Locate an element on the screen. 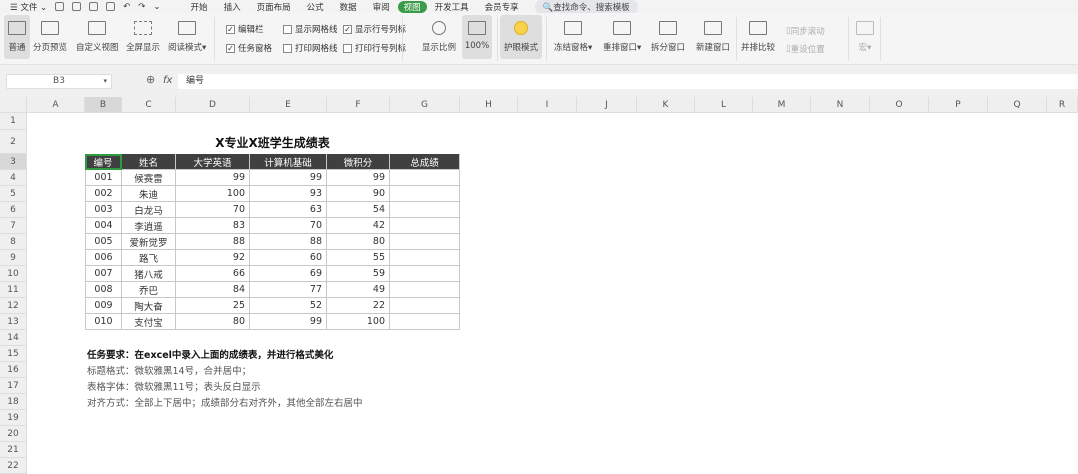 The width and height of the screenshot is (1078, 474). checkbox-2: 显示网格线 is located at coordinates (310, 29).